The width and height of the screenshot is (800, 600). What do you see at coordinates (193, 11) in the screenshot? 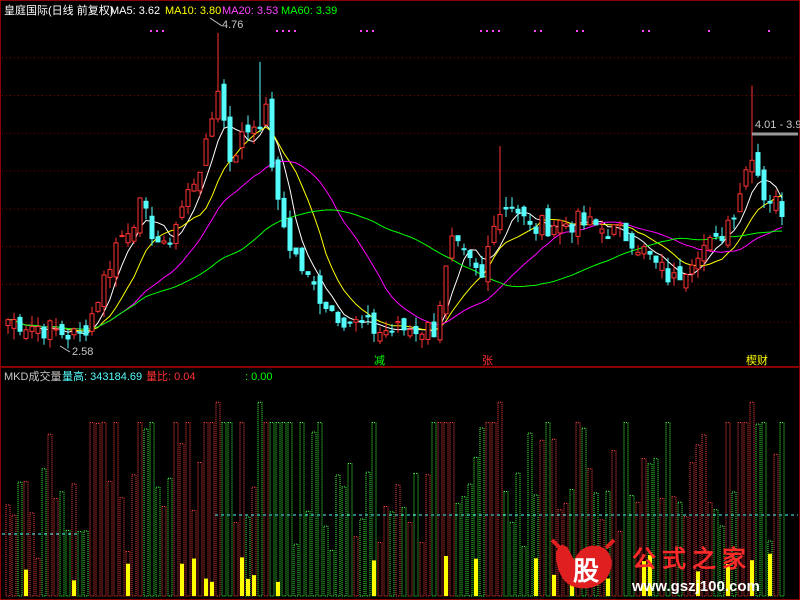
I see `ma10-label: MA10: 3.80` at bounding box center [193, 11].